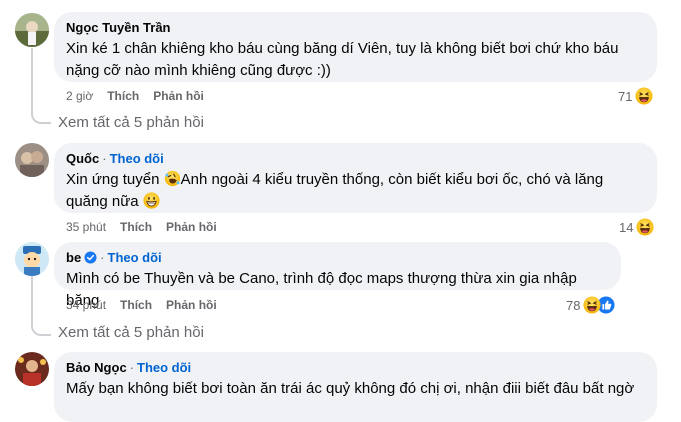  I want to click on verified-badge-icon, so click(90, 257).